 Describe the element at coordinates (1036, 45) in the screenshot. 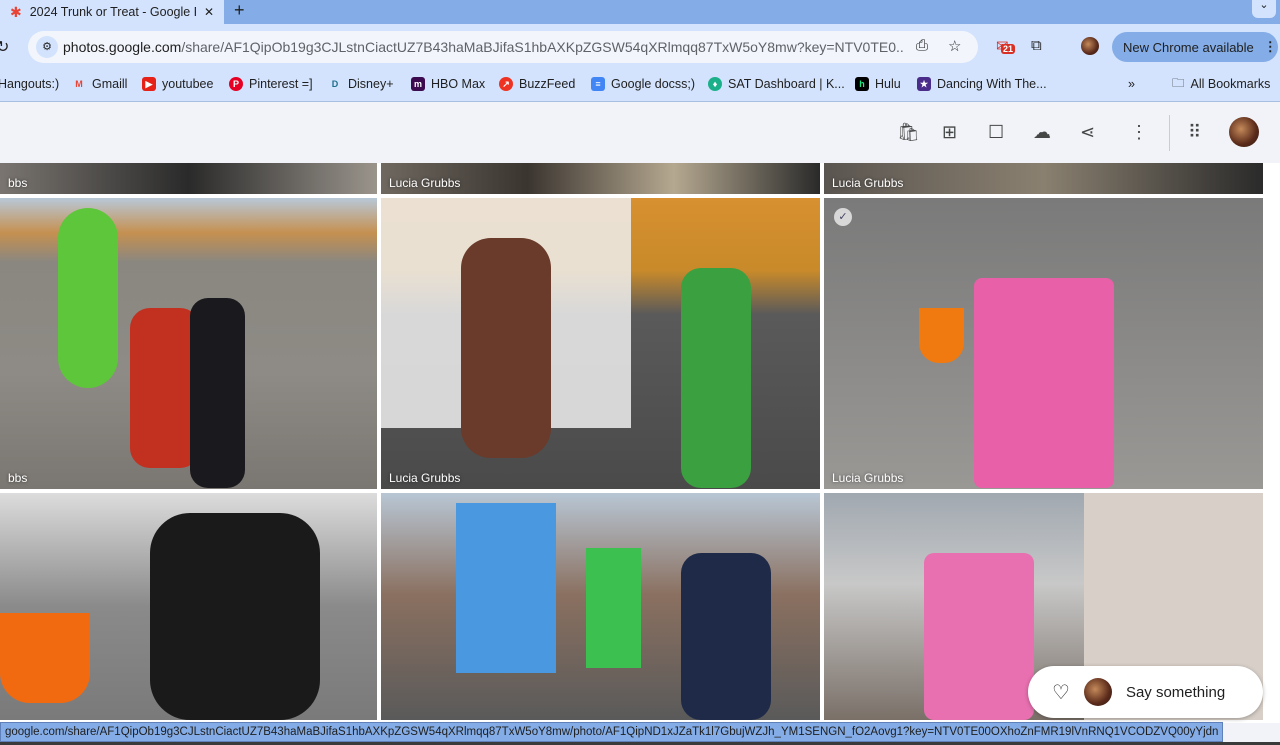

I see `extensions-icon: ⧉` at that location.